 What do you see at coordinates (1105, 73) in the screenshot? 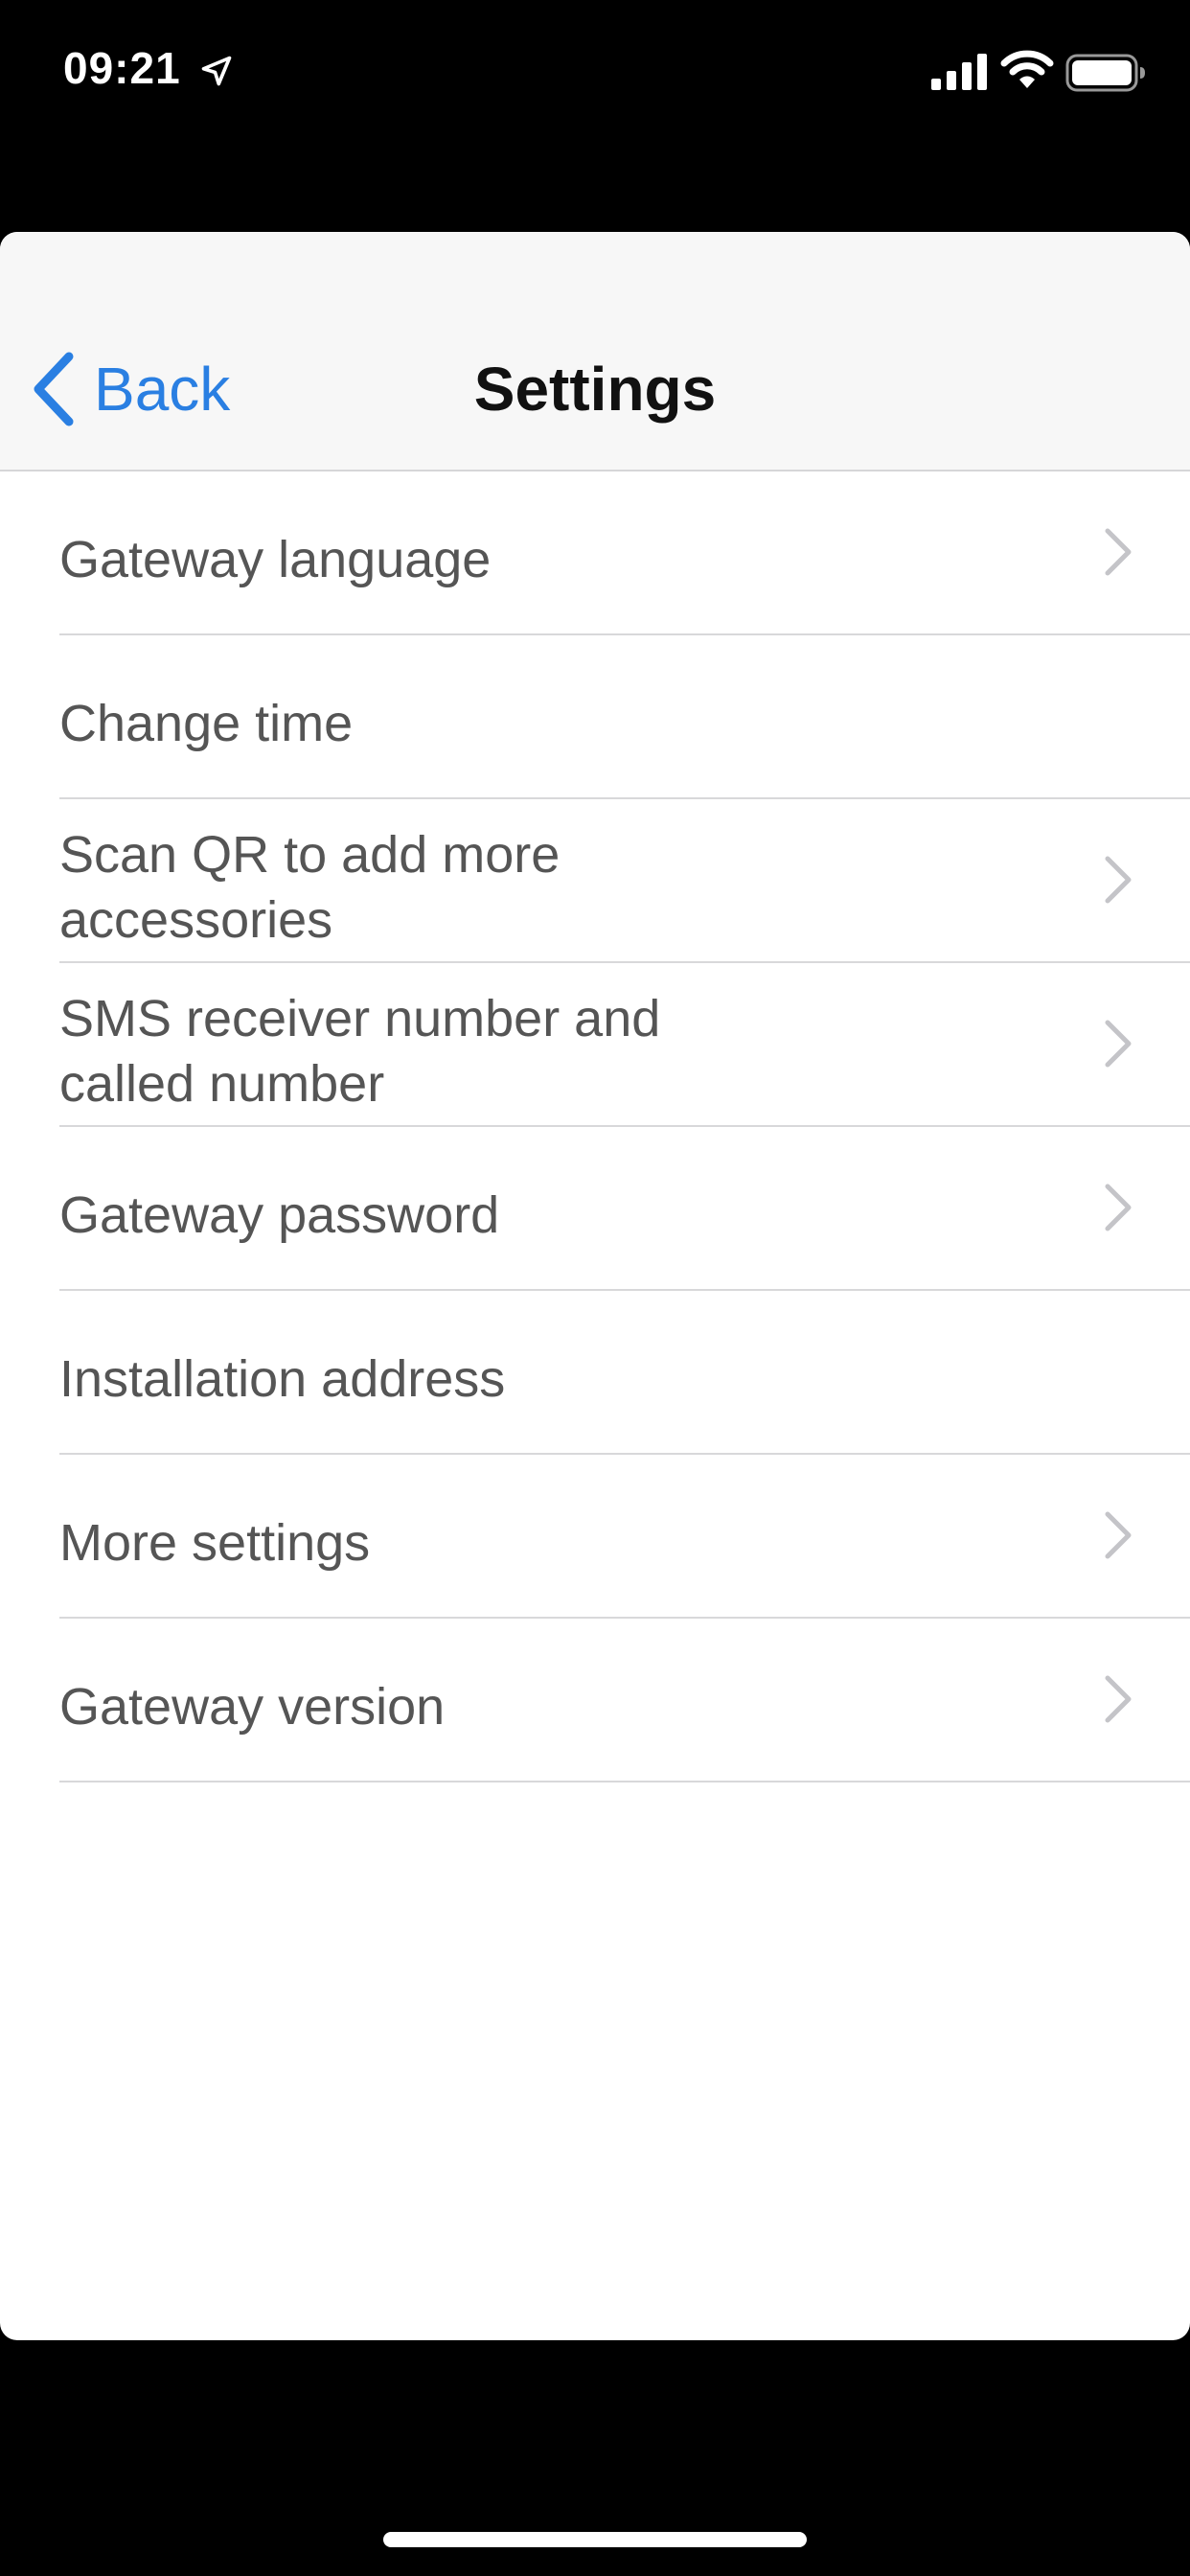
I see `battery-icon` at bounding box center [1105, 73].